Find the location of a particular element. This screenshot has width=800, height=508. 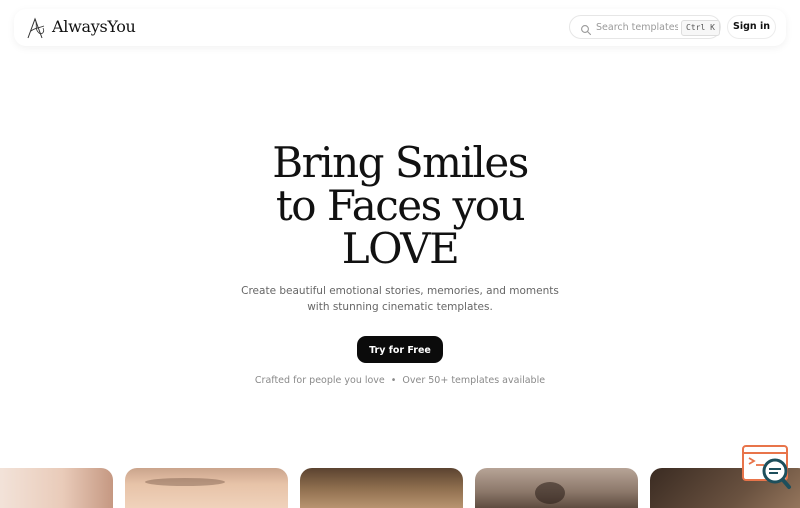

search-input is located at coordinates (637, 27).